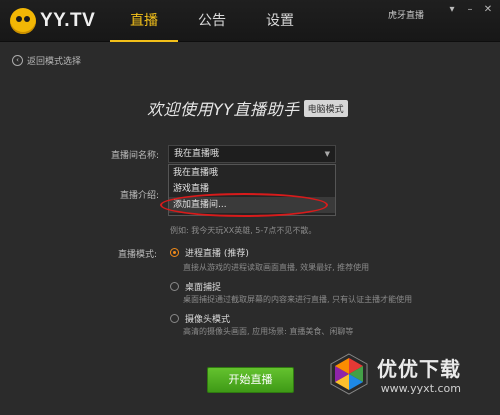 Image resolution: width=500 pixels, height=415 pixels. Describe the element at coordinates (280, 21) in the screenshot. I see `tab-settings: 设置` at that location.